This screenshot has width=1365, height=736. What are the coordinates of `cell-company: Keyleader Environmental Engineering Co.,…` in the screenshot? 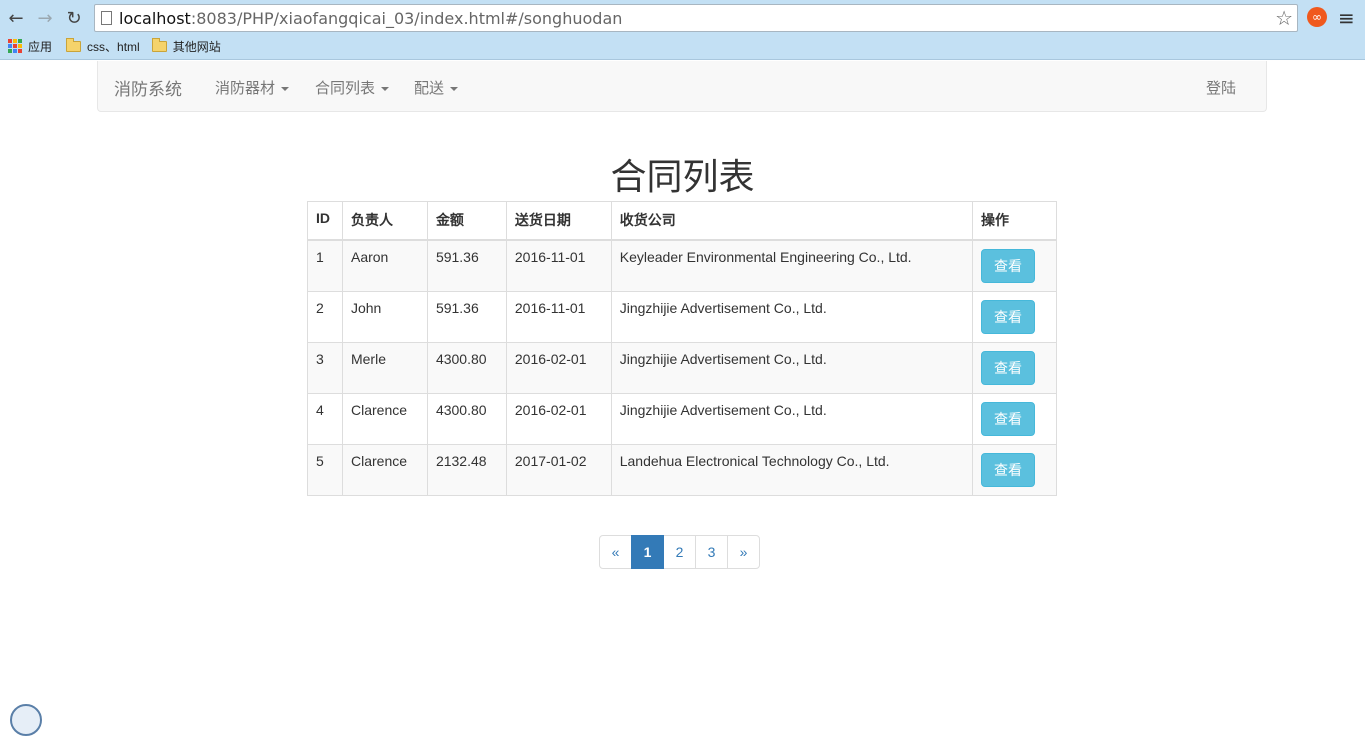 It's located at (792, 265).